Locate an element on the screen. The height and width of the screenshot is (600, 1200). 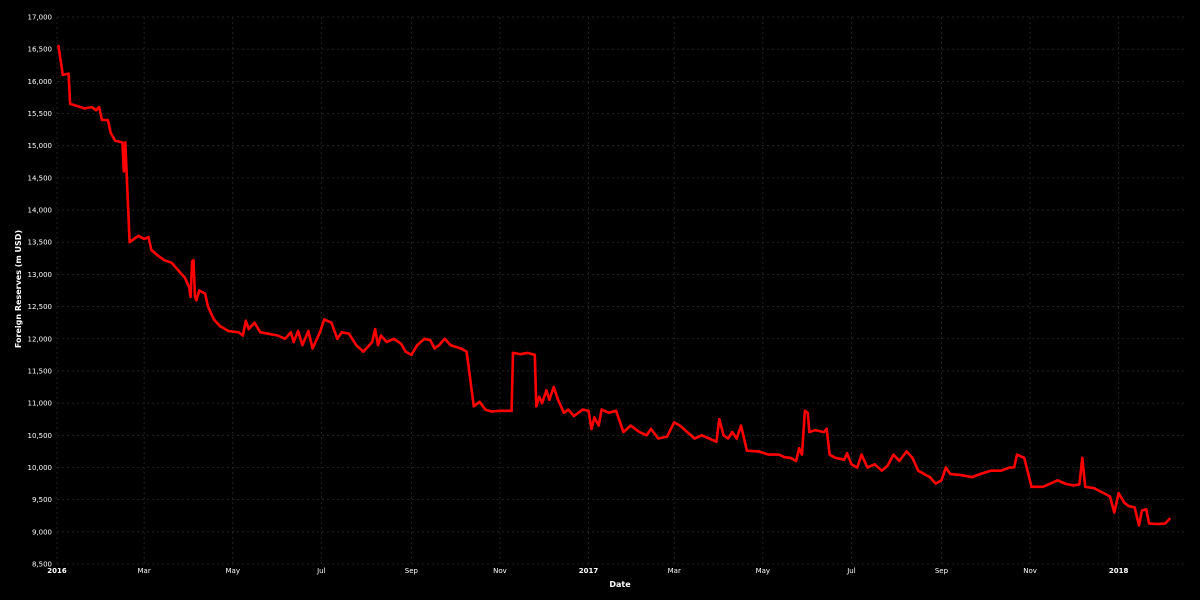
x-axis-title: Date is located at coordinates (620, 584).